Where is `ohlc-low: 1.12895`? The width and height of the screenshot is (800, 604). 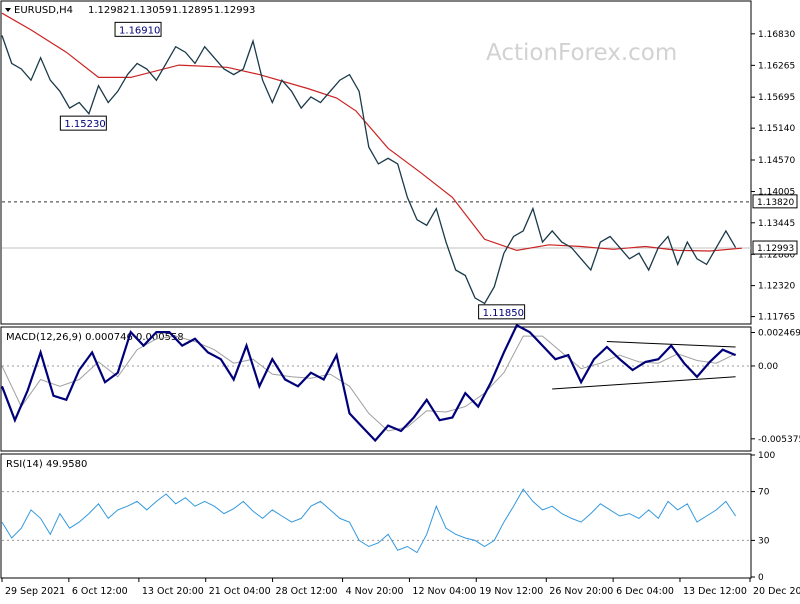 ohlc-low: 1.12895 is located at coordinates (192, 10).